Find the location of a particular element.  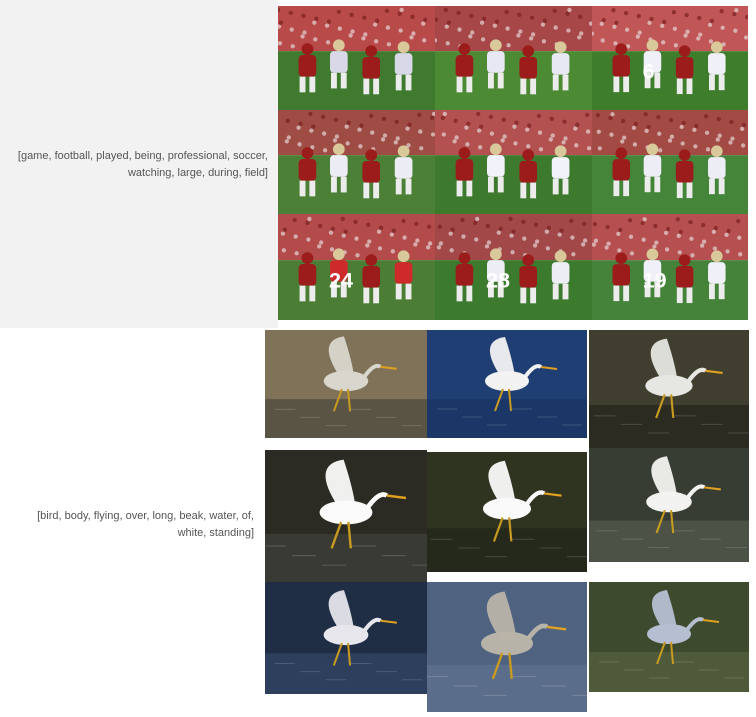

svg-text: 28 is located at coordinates (498, 280).